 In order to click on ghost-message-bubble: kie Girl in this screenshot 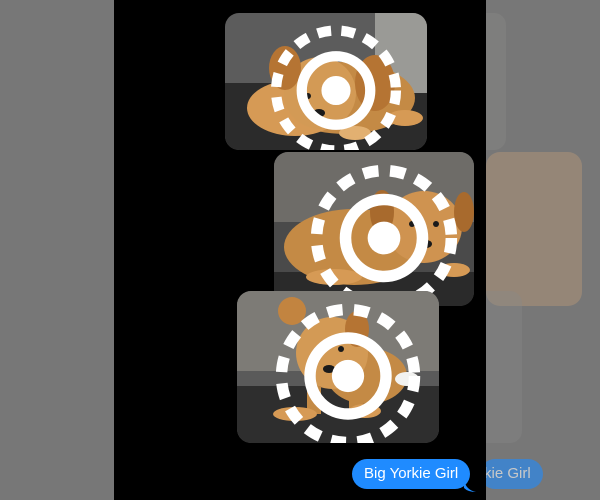, I will do `click(514, 474)`.